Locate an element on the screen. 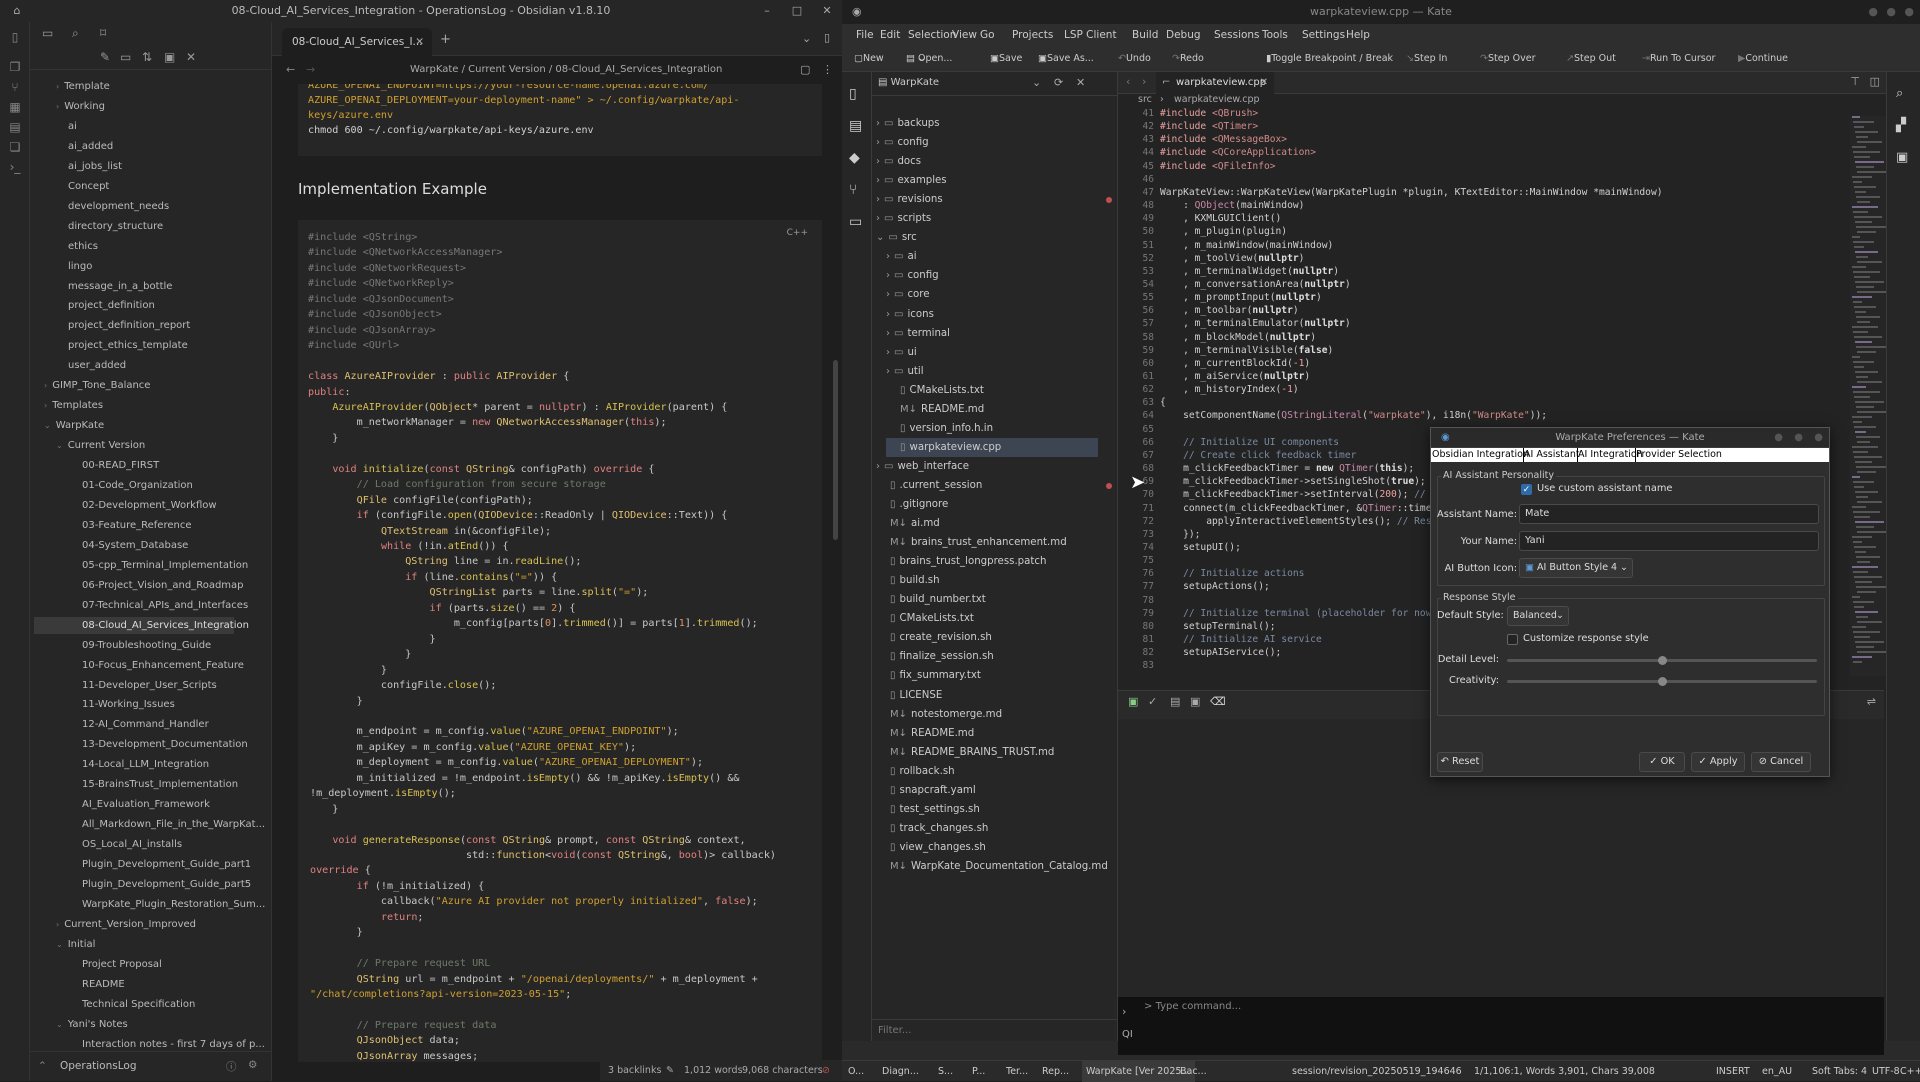  nav-forward-icon: › is located at coordinates (1144, 81).